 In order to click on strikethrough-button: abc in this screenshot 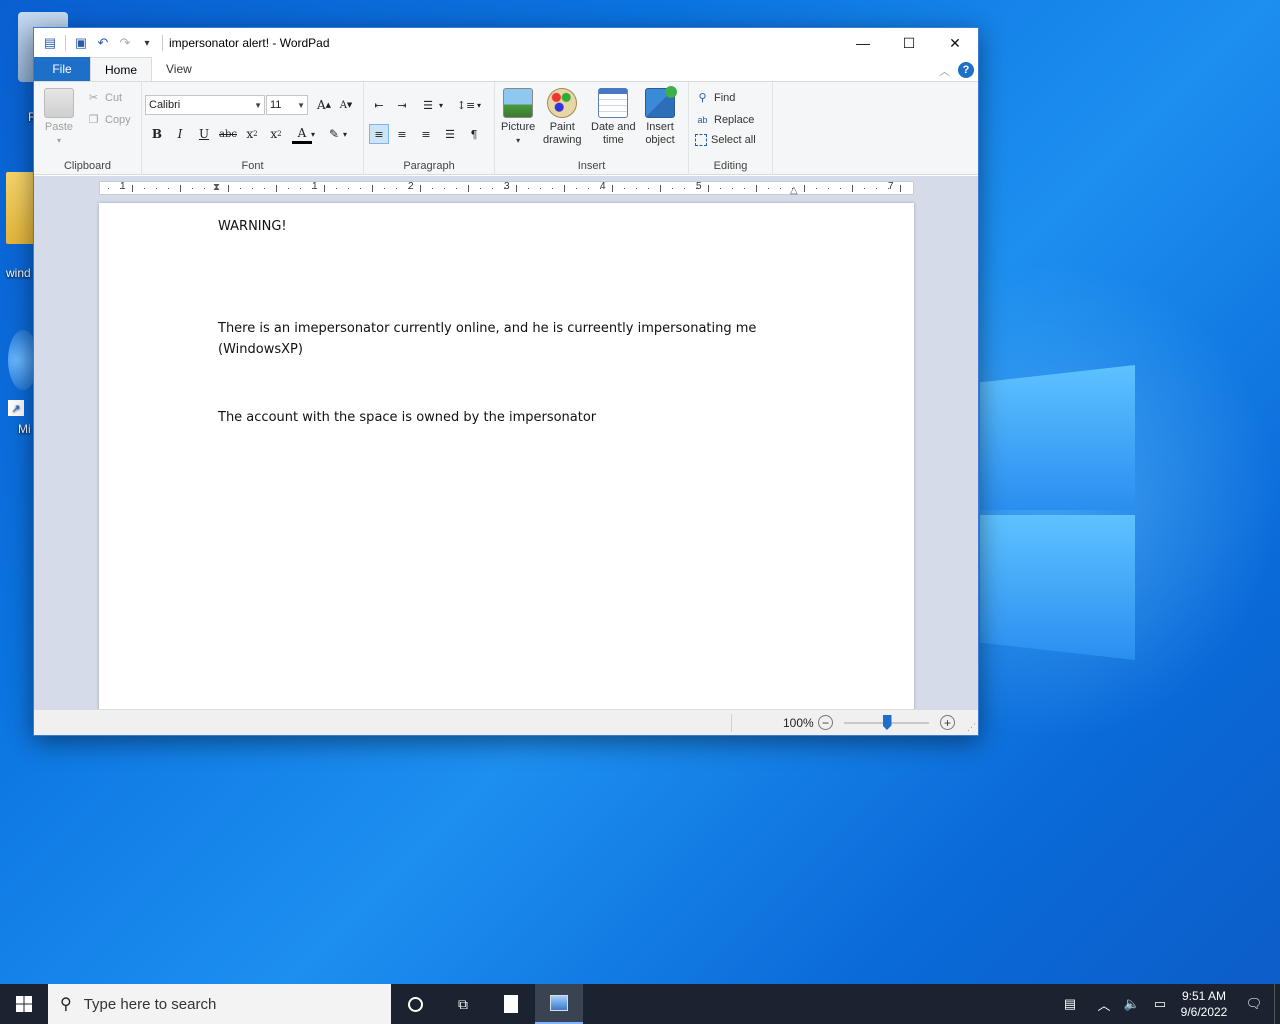, I will do `click(228, 134)`.